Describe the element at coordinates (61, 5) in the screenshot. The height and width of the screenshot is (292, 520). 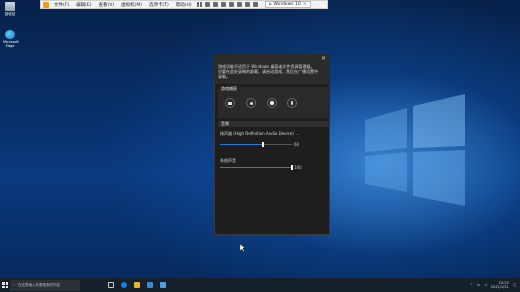
I see `menu-file: 文件(F)` at that location.